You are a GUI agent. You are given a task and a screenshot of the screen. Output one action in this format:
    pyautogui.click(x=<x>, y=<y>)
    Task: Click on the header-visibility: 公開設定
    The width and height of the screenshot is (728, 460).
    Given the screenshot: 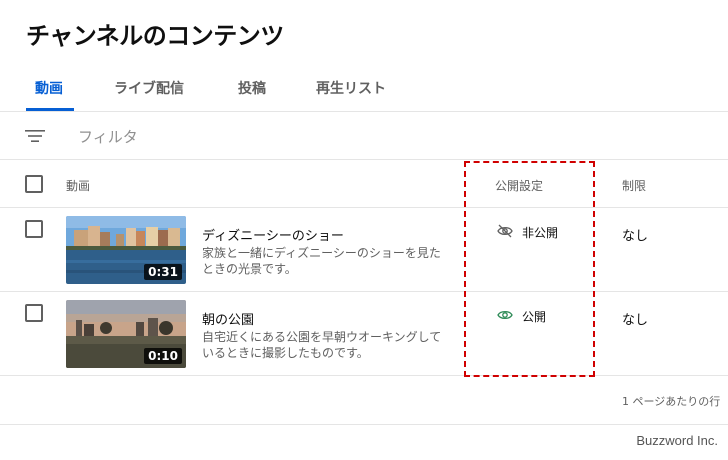 What is the action you would take?
    pyautogui.click(x=519, y=185)
    